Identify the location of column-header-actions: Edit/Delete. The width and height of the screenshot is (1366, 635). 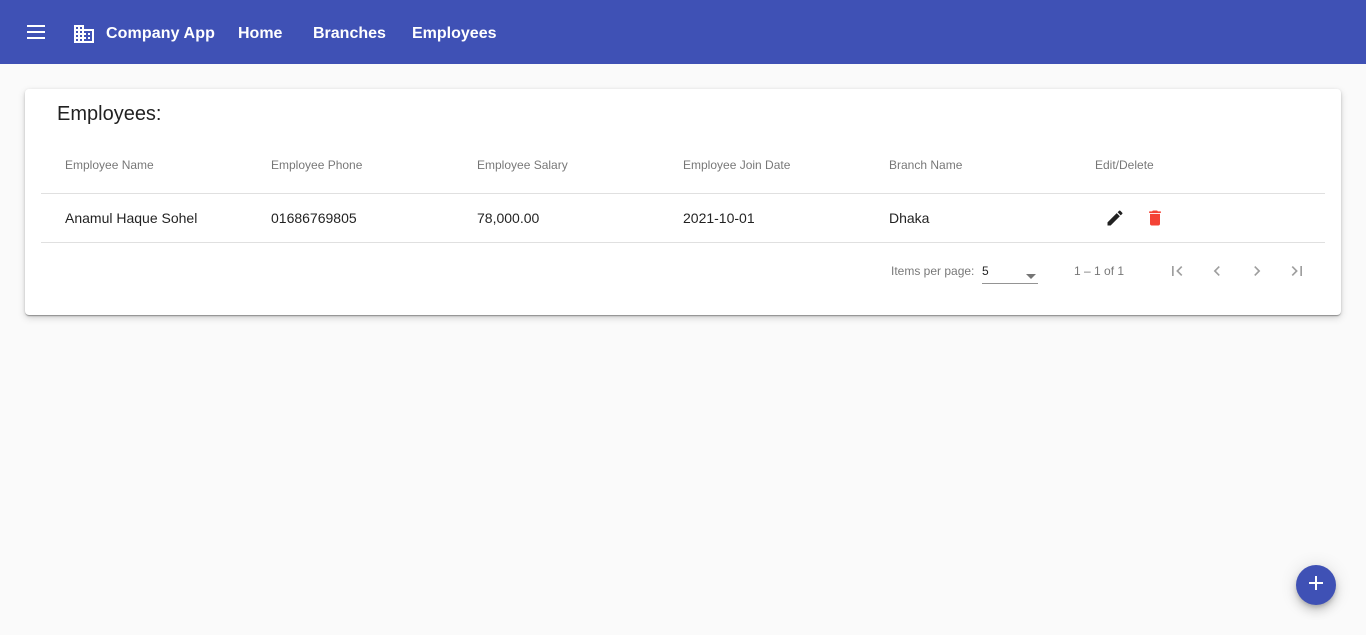
(1124, 165).